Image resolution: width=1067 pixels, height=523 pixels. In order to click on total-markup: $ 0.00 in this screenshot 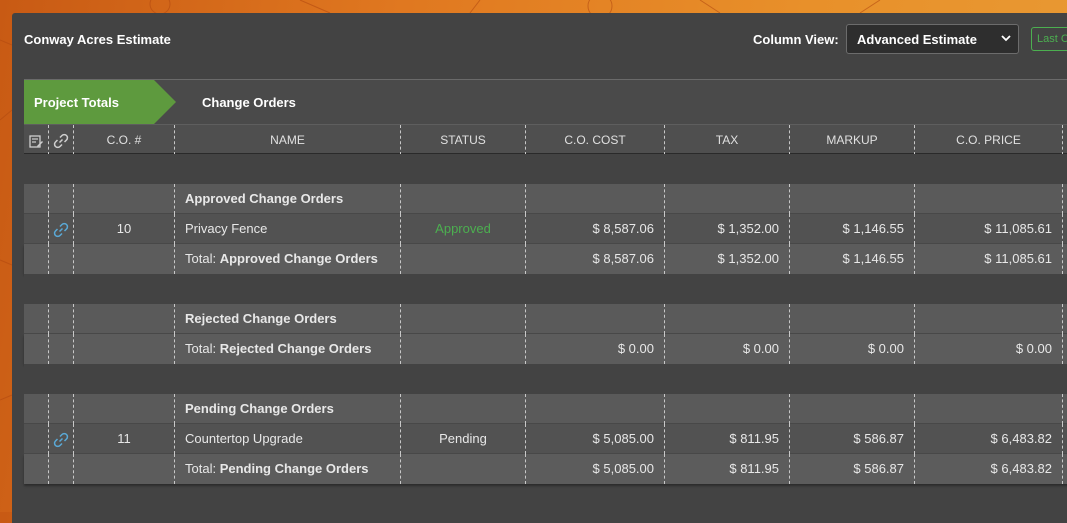, I will do `click(851, 349)`.